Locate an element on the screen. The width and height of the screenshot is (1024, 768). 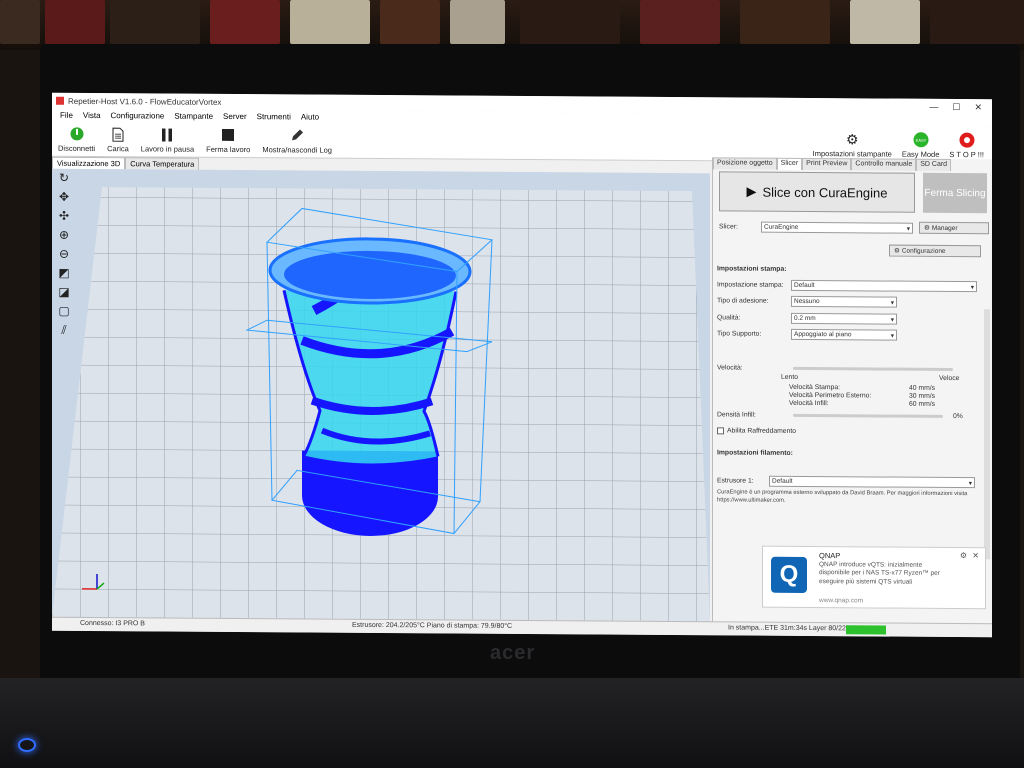
filament-heading: Impostazioni filamento: is located at coordinates (755, 453).